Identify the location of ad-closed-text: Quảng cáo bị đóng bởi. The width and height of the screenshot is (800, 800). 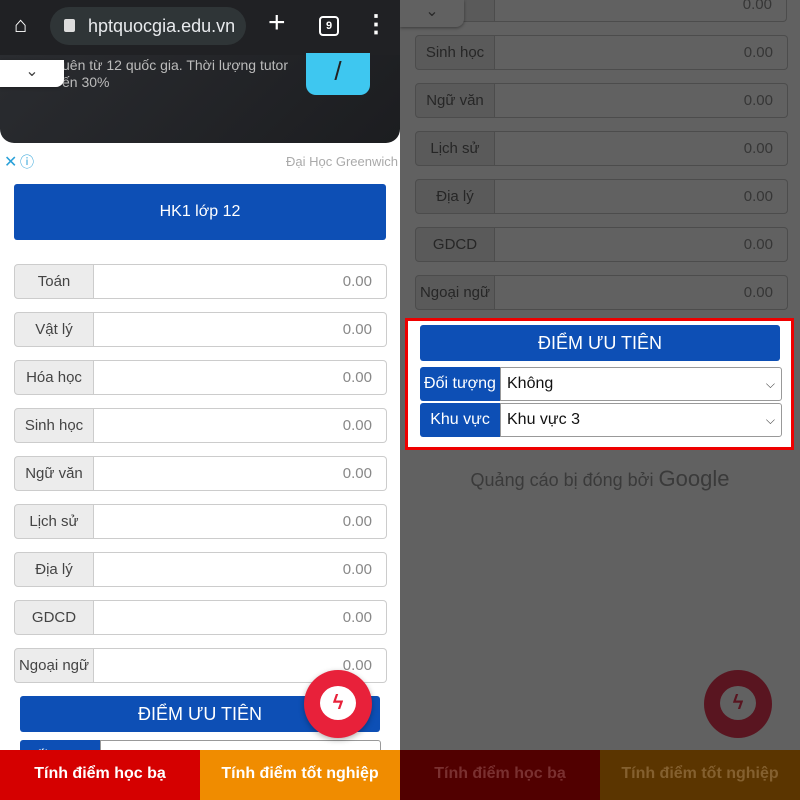
(562, 480).